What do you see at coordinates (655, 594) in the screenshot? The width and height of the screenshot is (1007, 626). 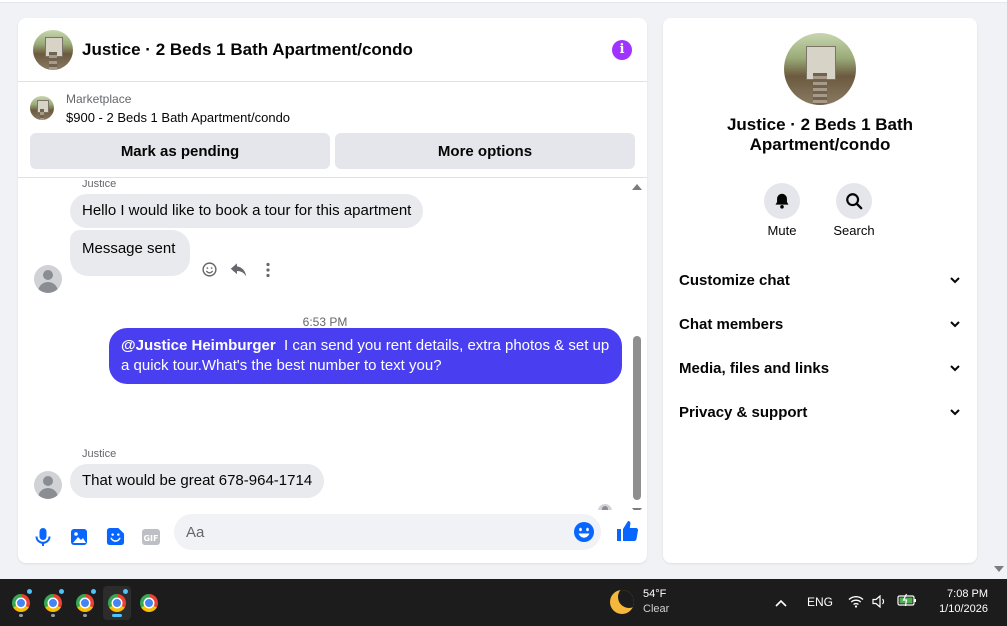 I see `weather-temp: 54°F` at bounding box center [655, 594].